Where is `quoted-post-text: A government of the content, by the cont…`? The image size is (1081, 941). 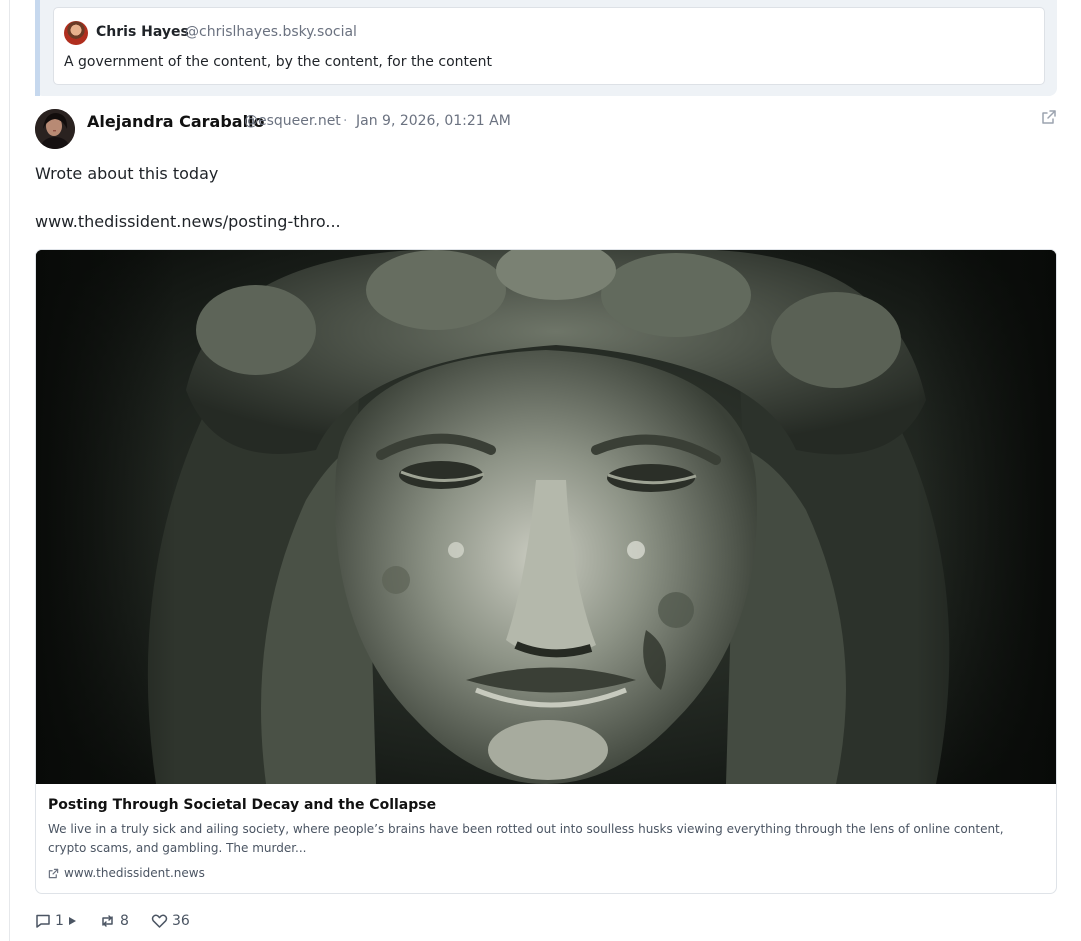
quoted-post-text: A government of the content, by the cont… is located at coordinates (278, 62).